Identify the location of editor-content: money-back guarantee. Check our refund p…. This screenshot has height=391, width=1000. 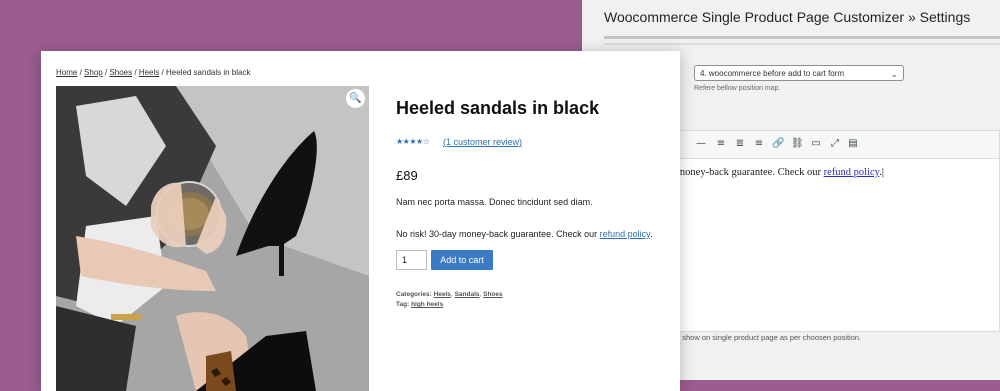
(780, 172).